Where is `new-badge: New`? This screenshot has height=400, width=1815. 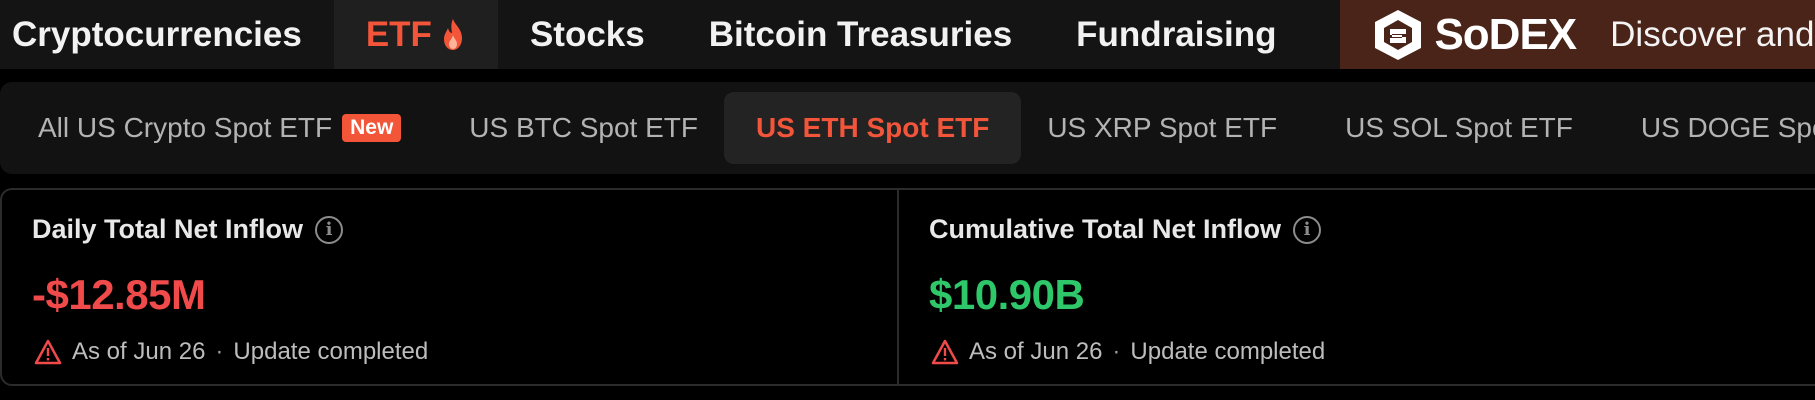
new-badge: New is located at coordinates (372, 128).